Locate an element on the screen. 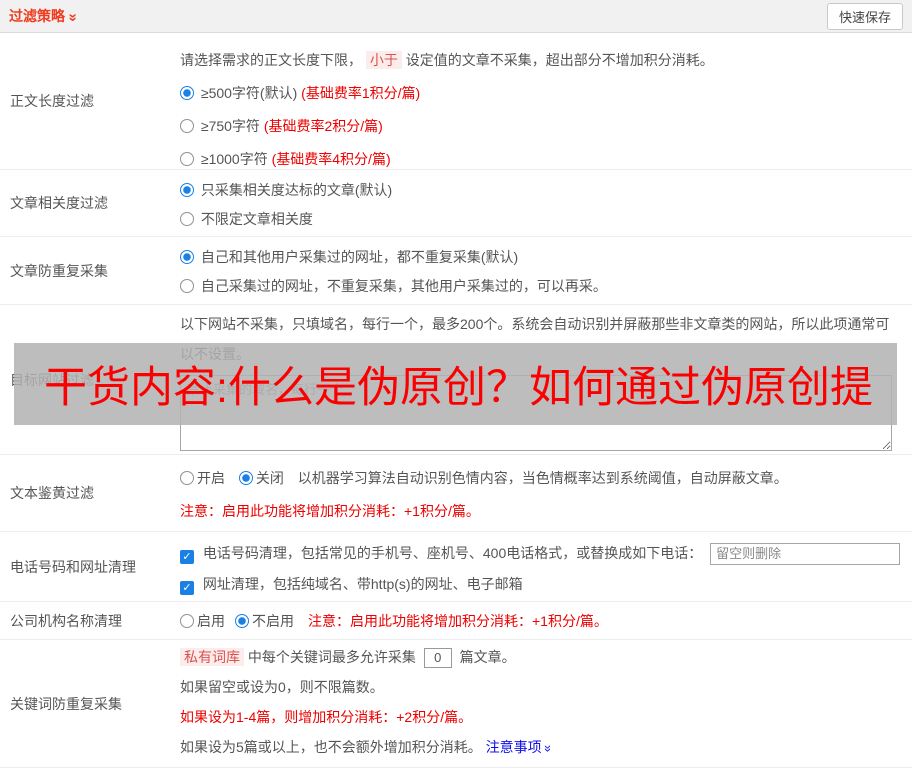  option-dedup-self-only: 自己采集过的网址，不重复采集，其他用户采集过的，可以再采。 is located at coordinates (542, 286).